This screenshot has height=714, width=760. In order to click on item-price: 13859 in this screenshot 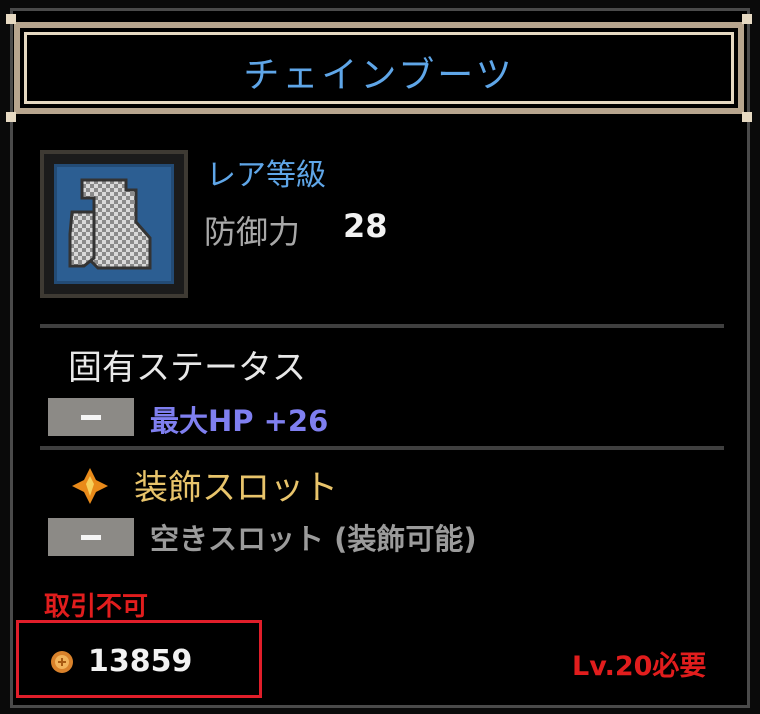, I will do `click(140, 661)`.